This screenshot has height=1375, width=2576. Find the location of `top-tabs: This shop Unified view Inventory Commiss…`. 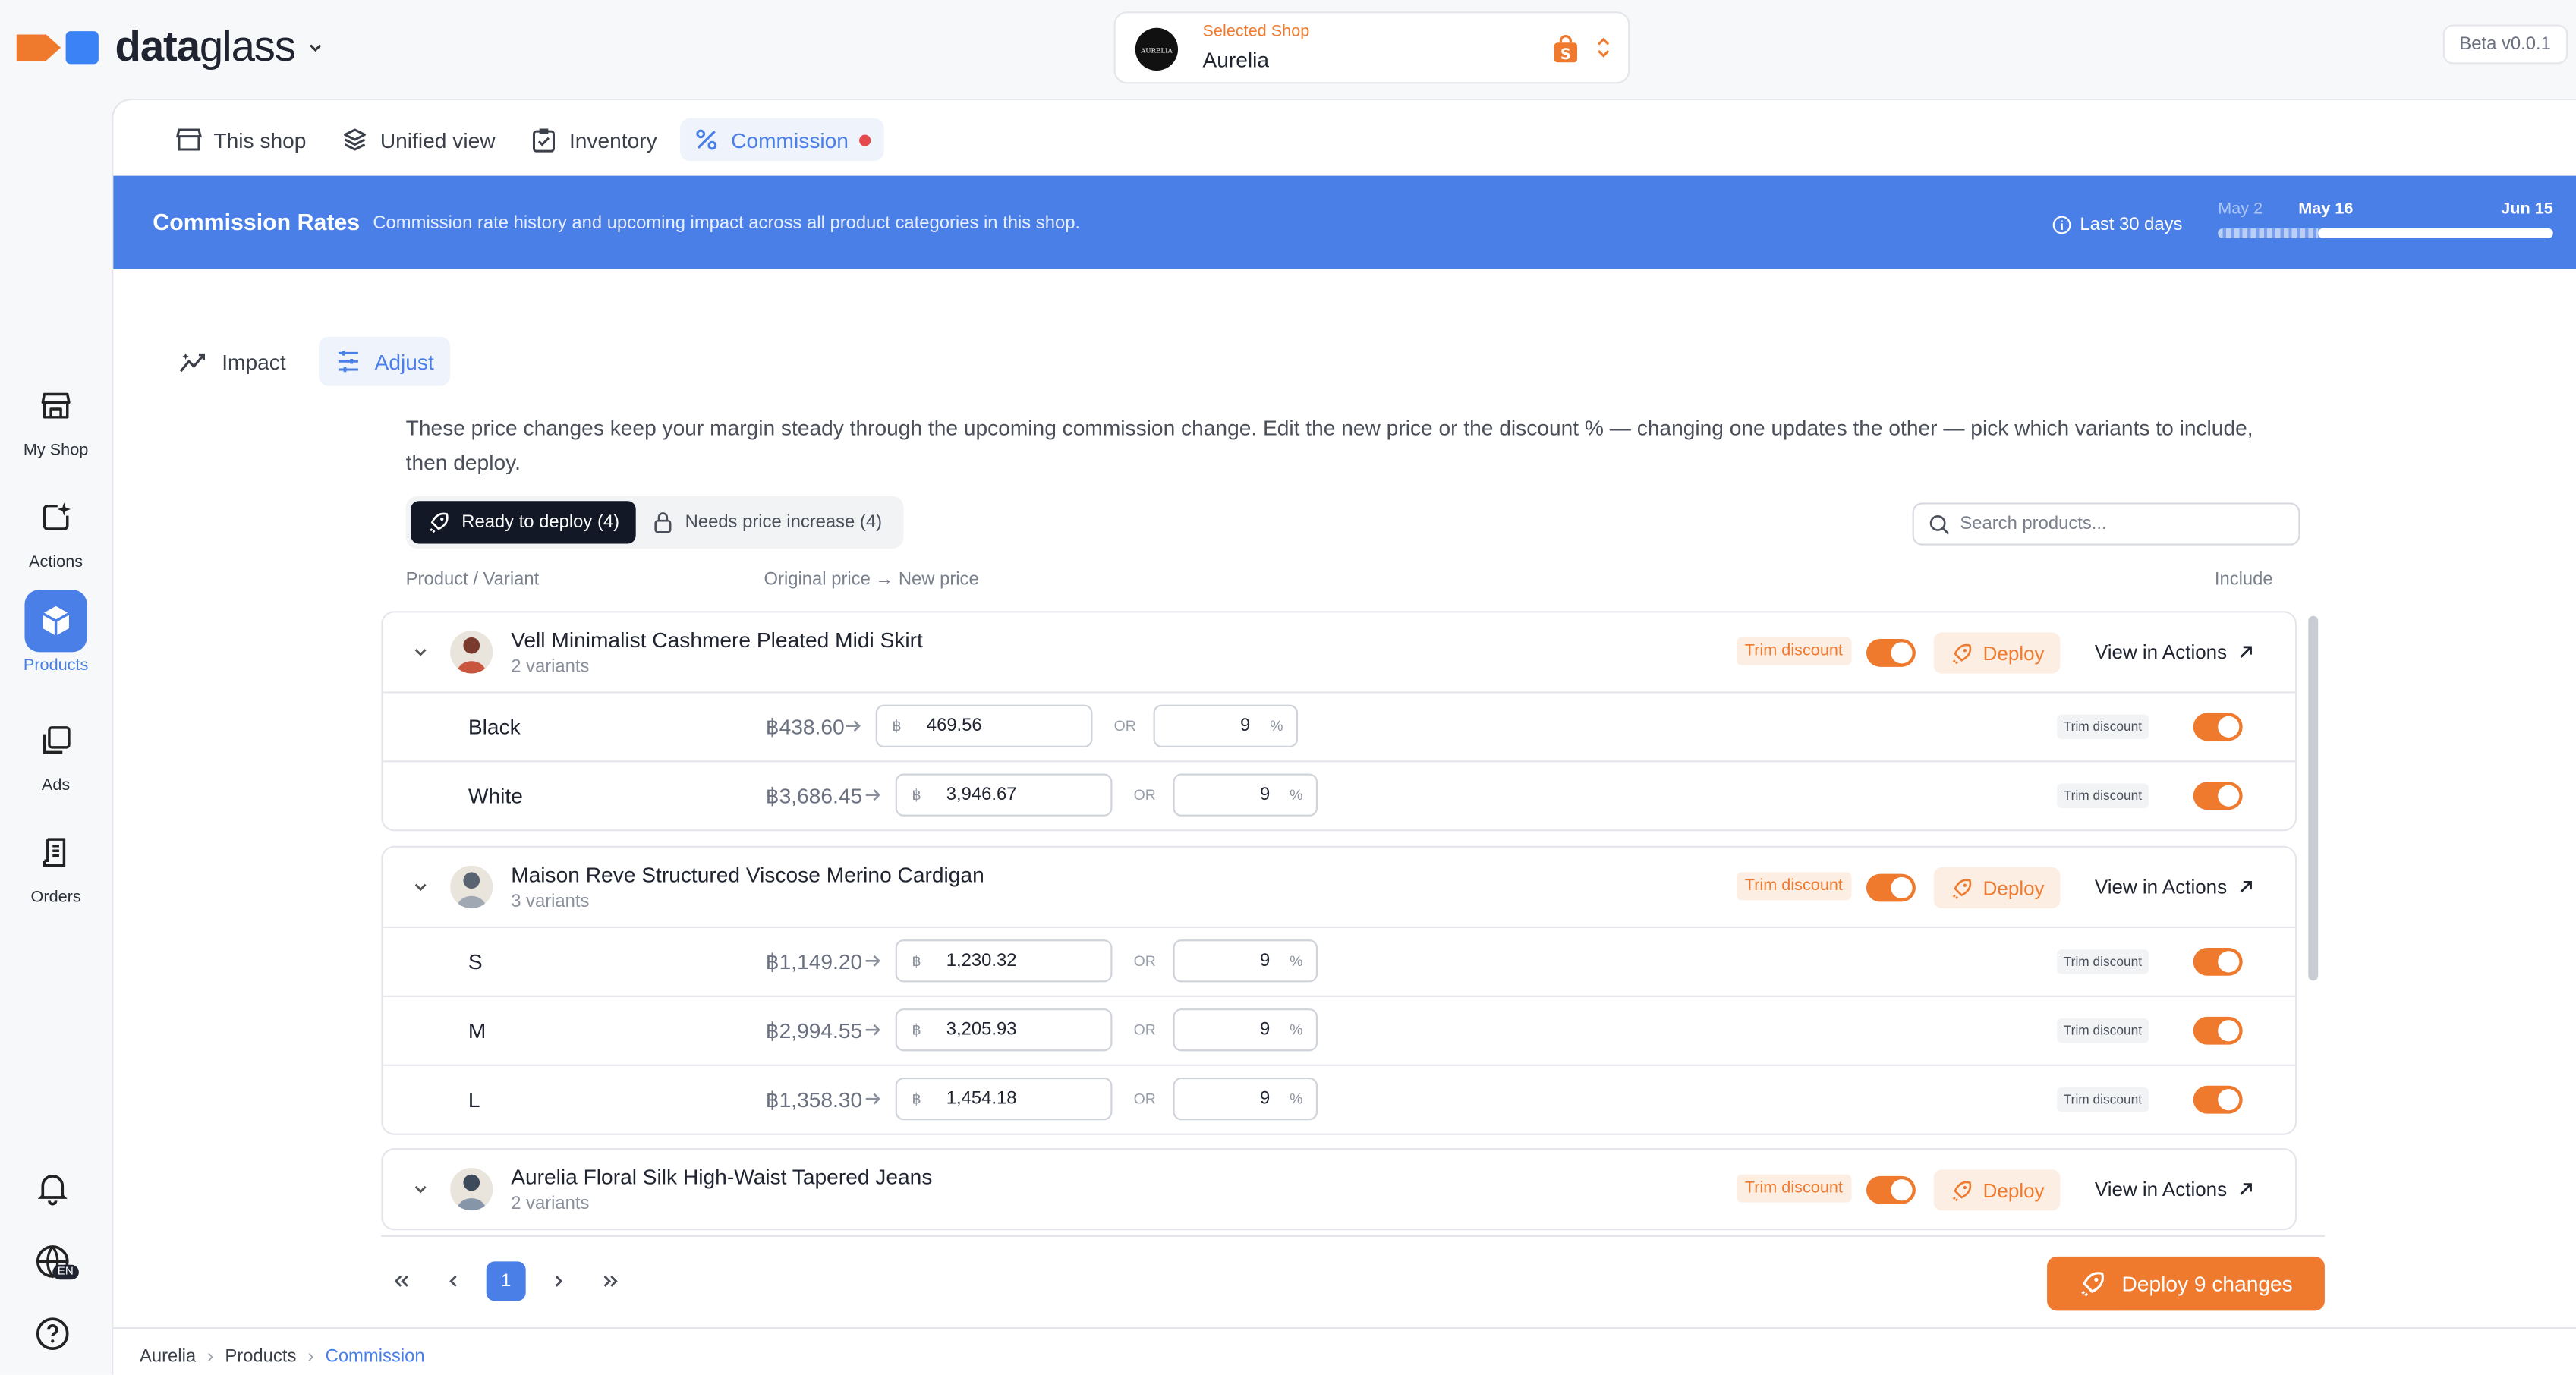

top-tabs: This shop Unified view Inventory Commiss… is located at coordinates (523, 140).